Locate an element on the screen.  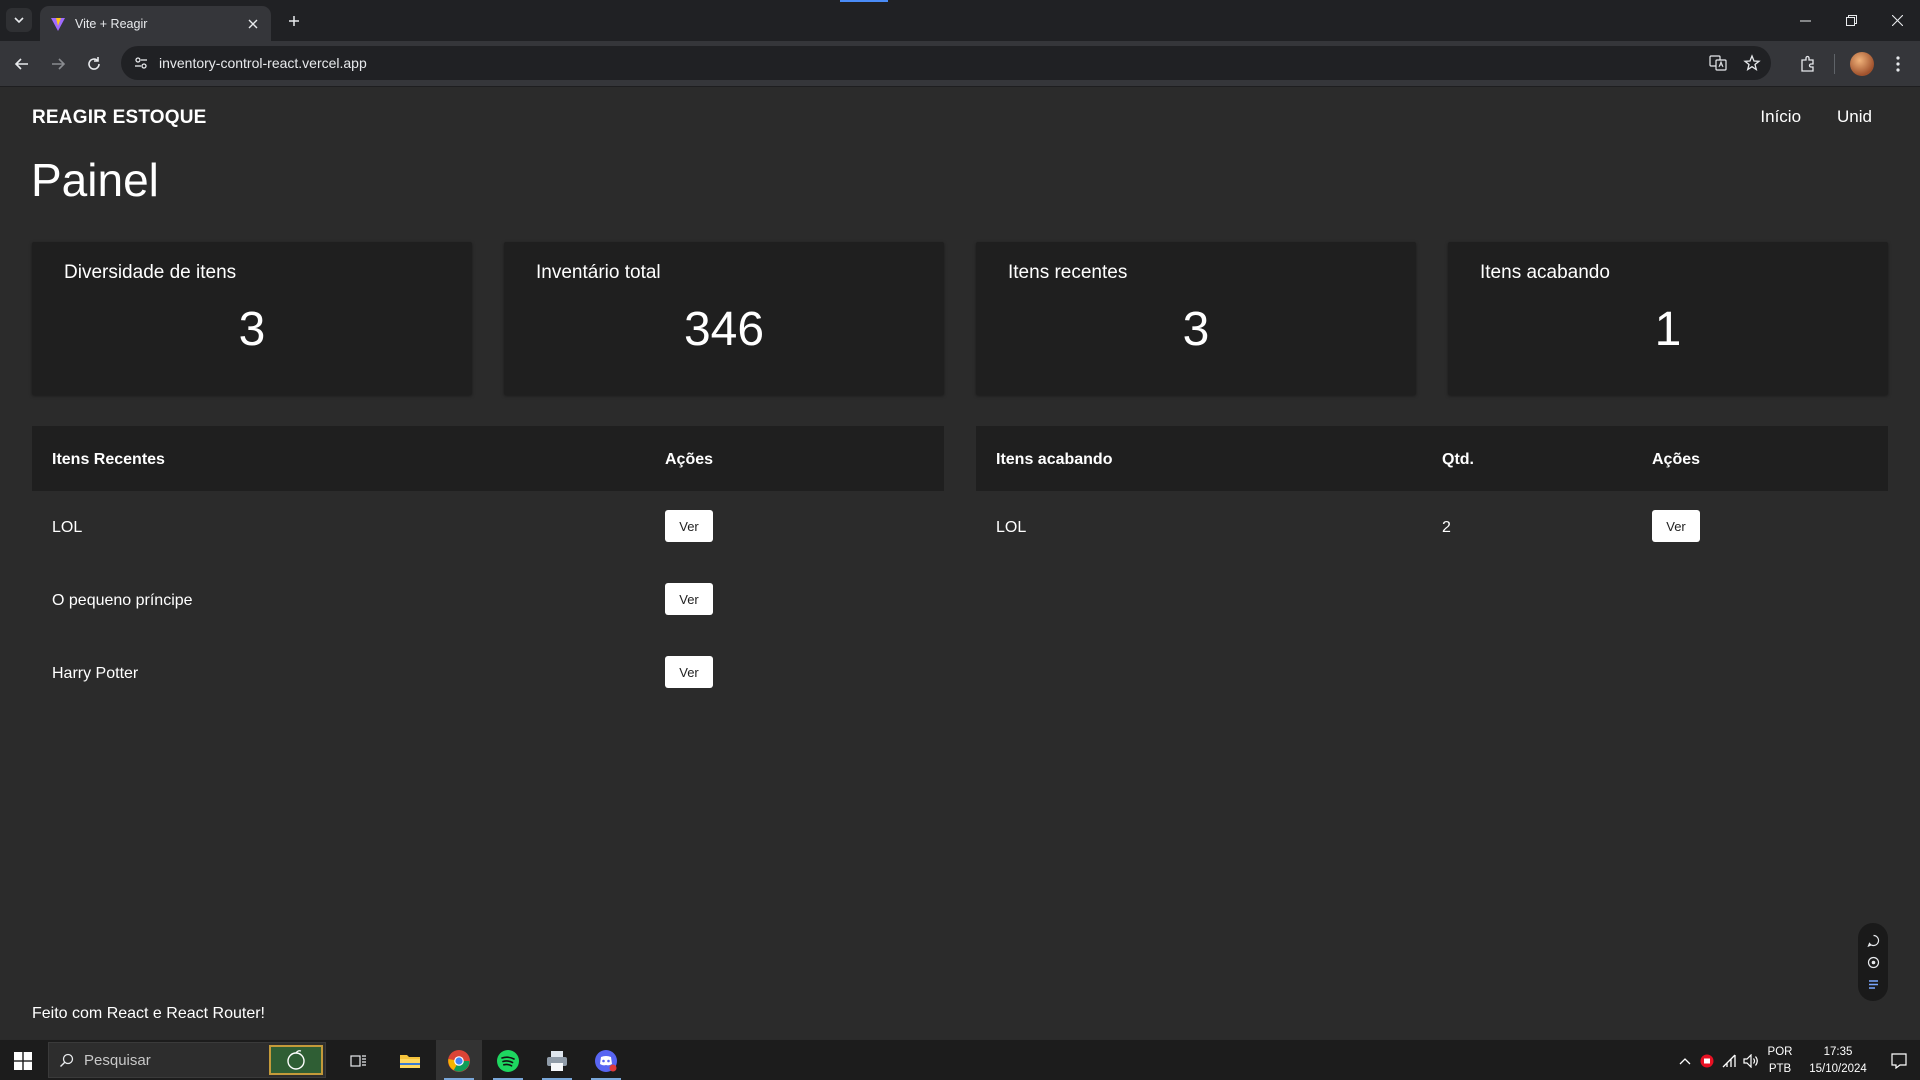
stat-card-acabando: Itens acabando 1 is located at coordinates (1668, 318).